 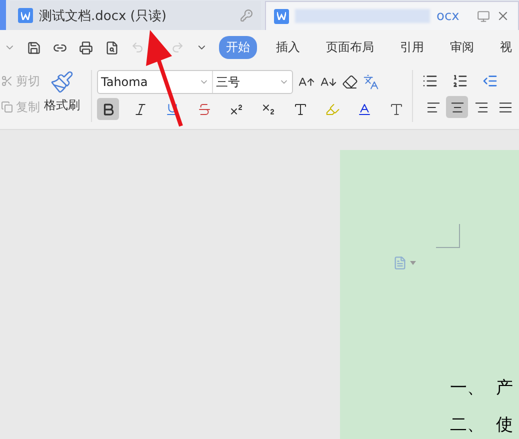 What do you see at coordinates (481, 425) in the screenshot?
I see `document-line: 二、 使` at bounding box center [481, 425].